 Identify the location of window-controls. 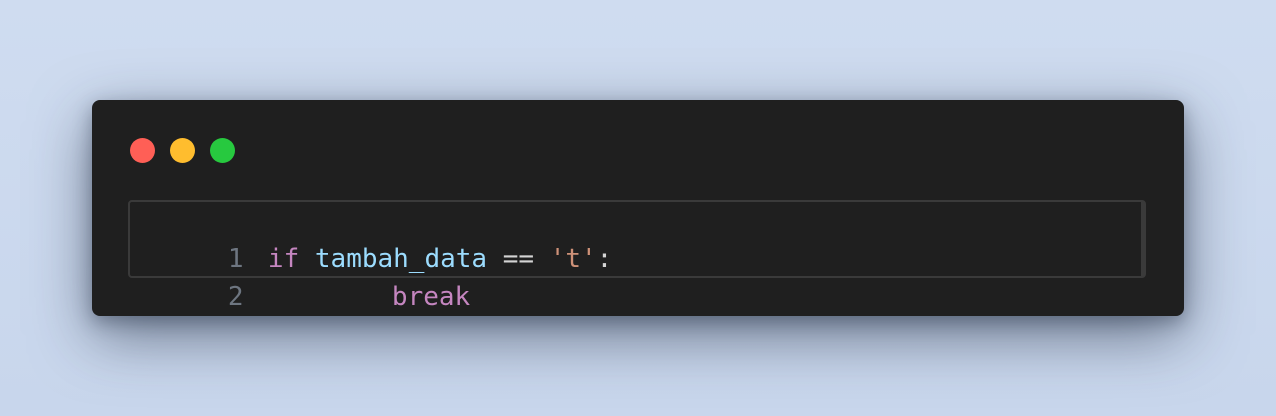
(182, 150).